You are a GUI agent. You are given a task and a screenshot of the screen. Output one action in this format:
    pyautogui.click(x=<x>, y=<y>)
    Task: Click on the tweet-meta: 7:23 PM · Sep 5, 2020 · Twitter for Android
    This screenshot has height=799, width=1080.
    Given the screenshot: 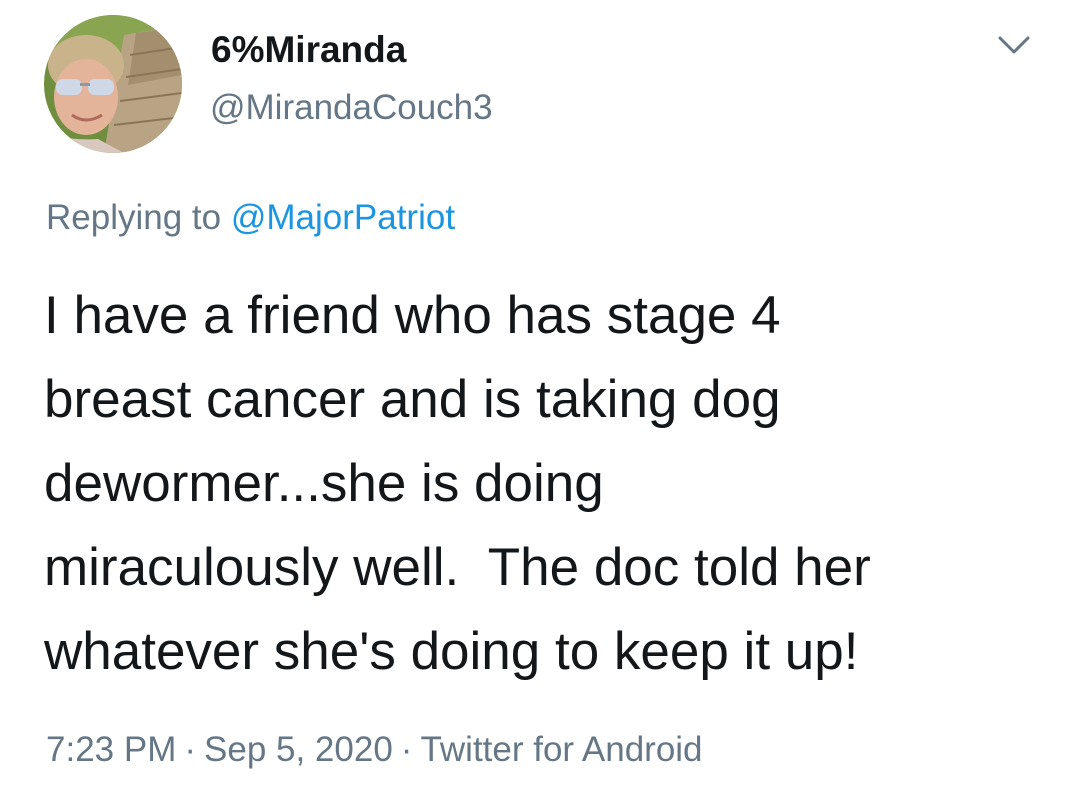 What is the action you would take?
    pyautogui.click(x=374, y=750)
    